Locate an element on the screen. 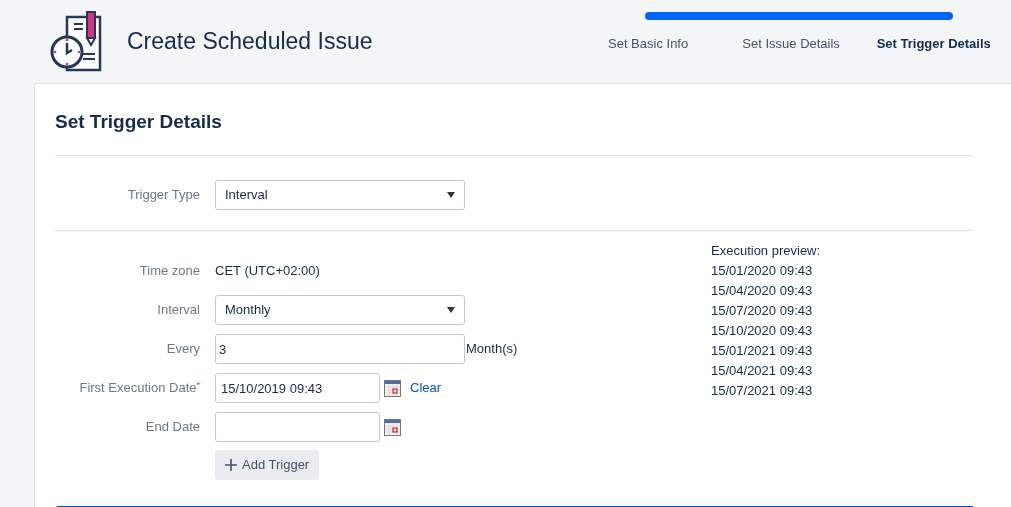 This screenshot has height=507, width=1011. field-label: First Execution Date$^{*}$ is located at coordinates (139, 388).